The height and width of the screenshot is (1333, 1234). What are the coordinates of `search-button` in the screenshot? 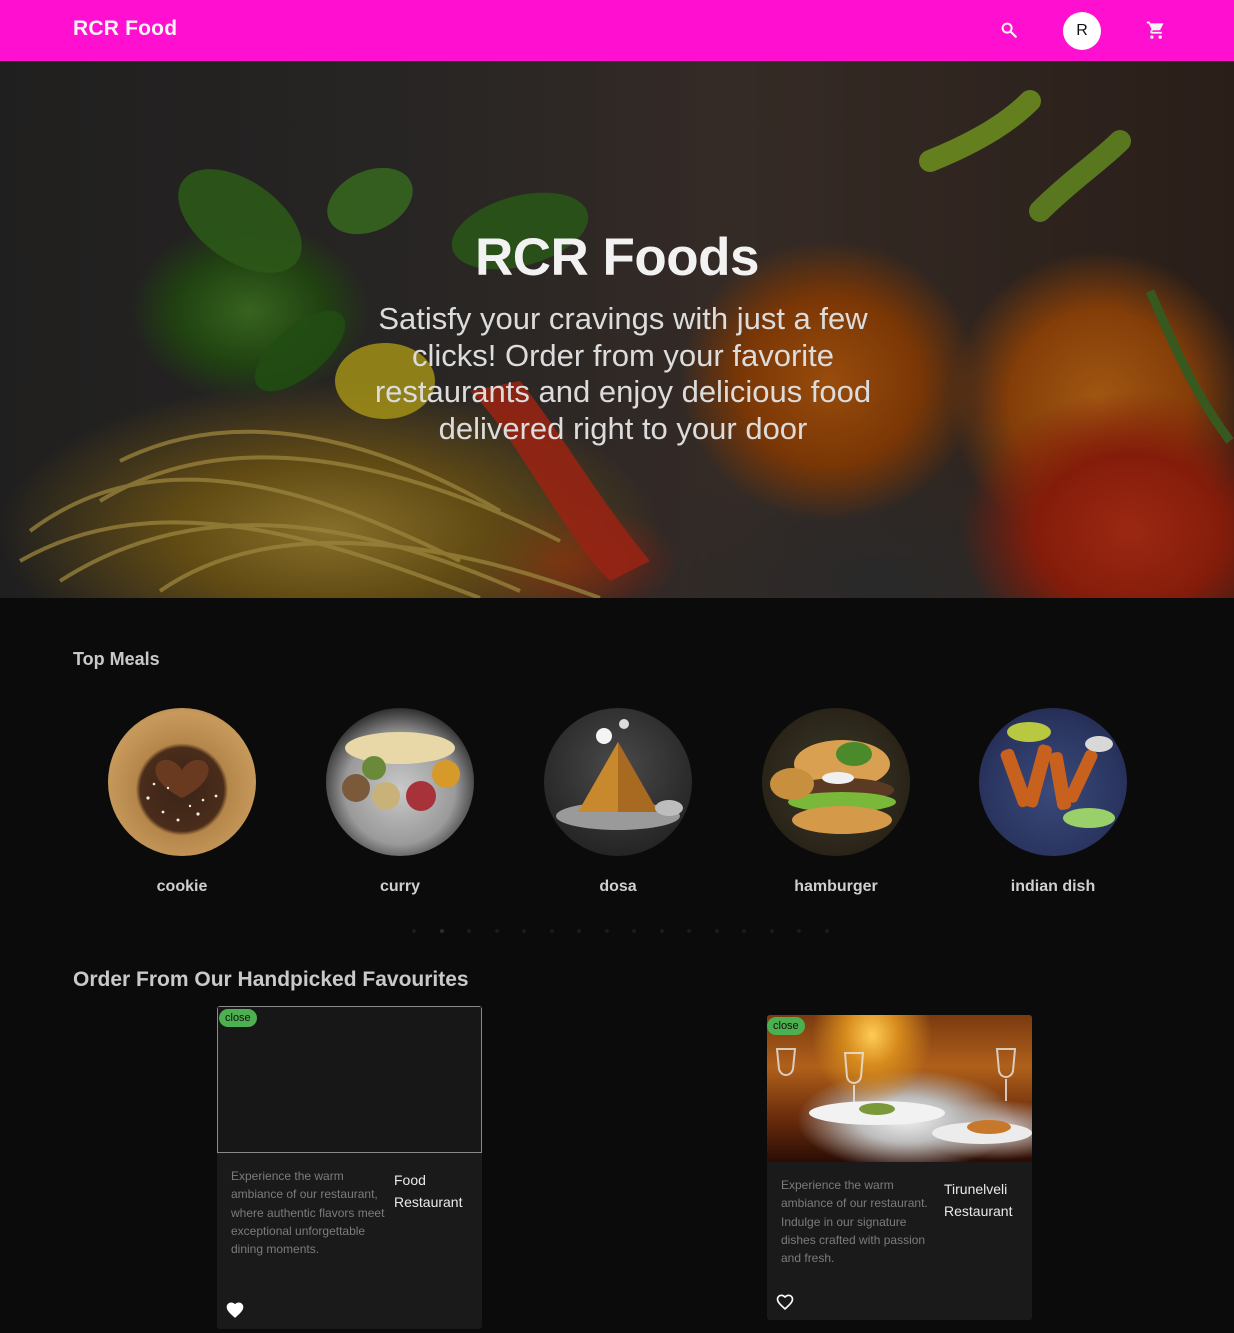 It's located at (1009, 30).